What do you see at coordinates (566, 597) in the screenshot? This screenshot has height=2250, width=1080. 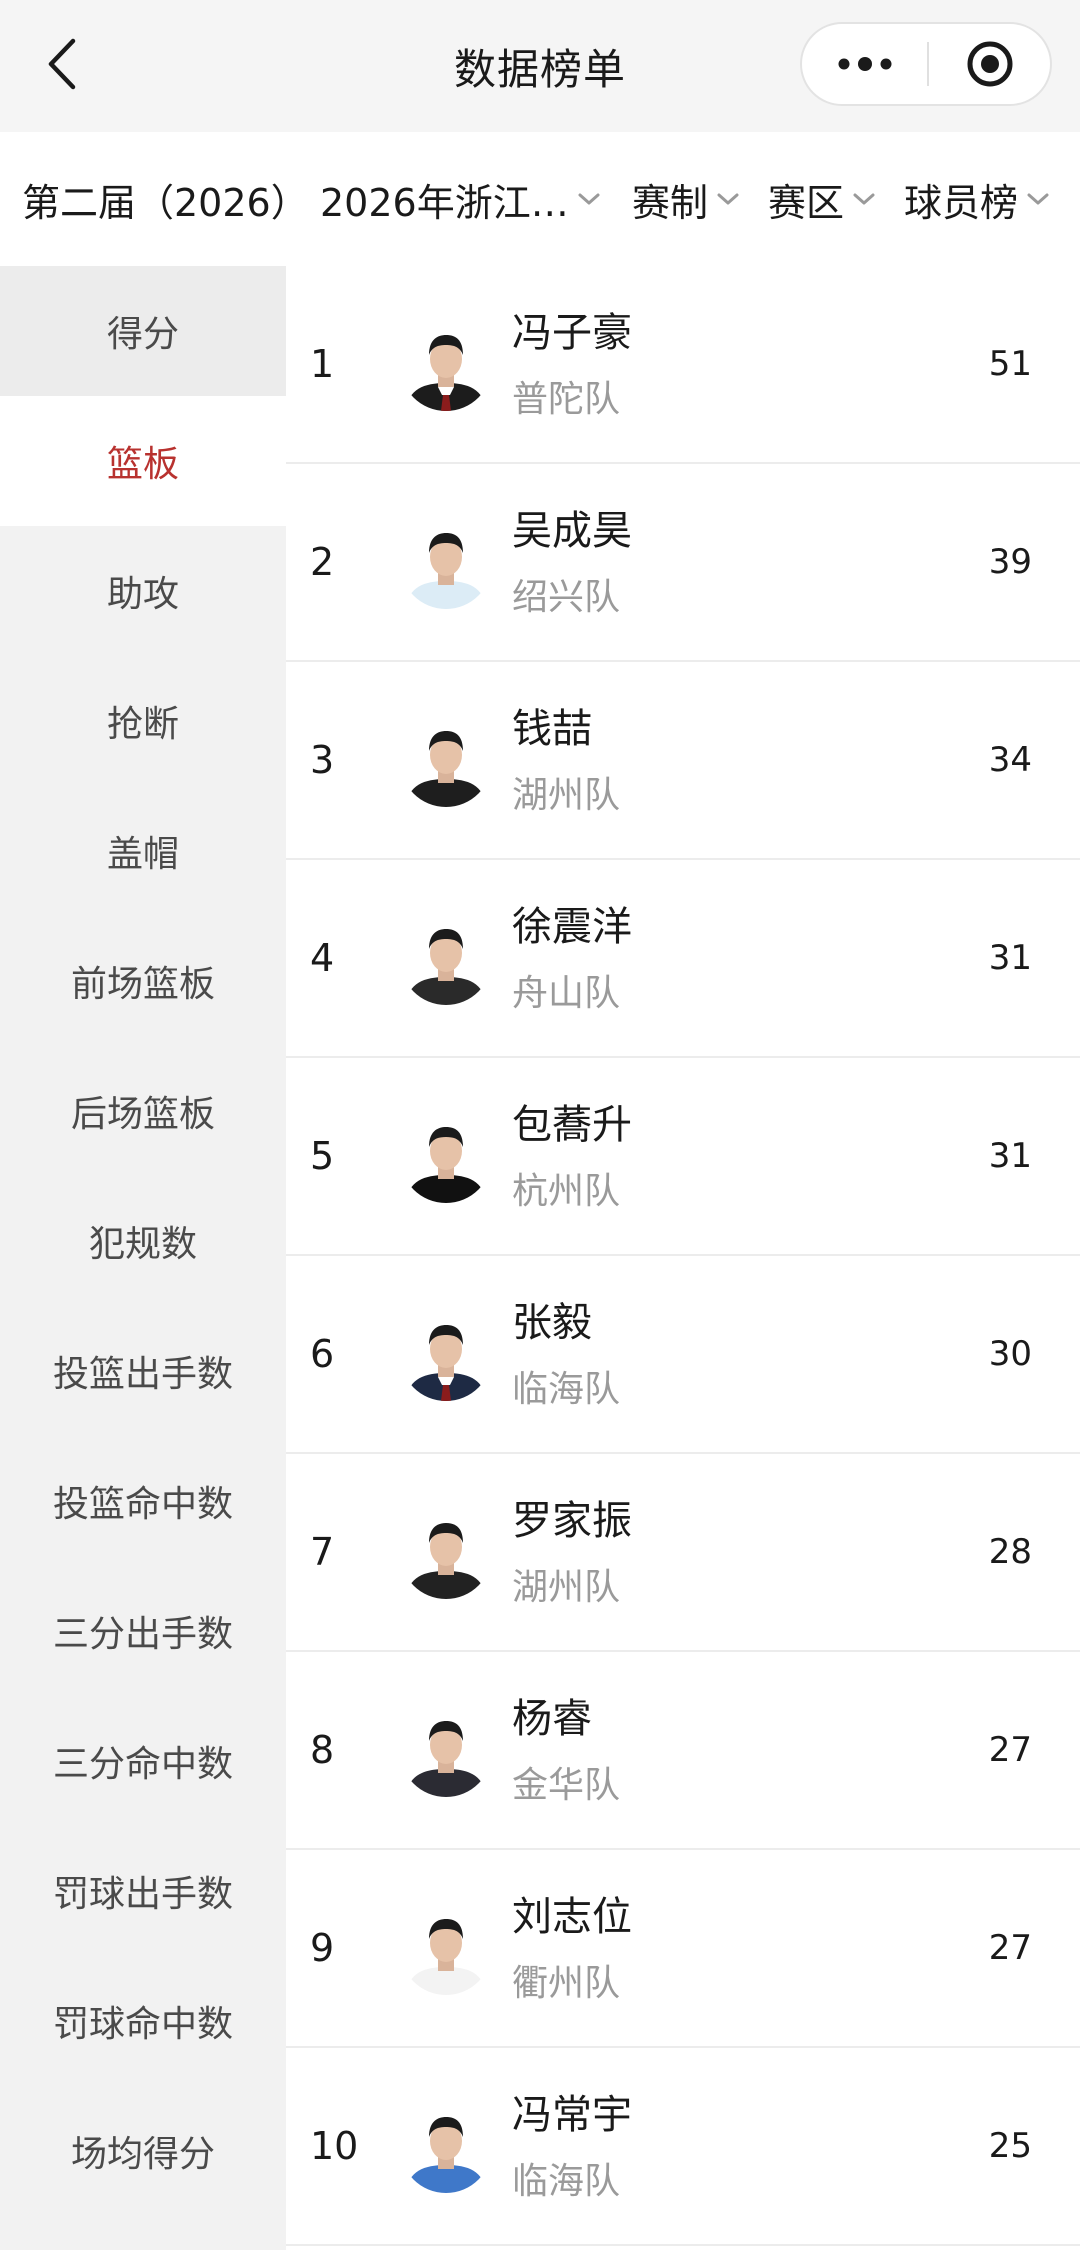 I see `team-name: 绍兴队` at bounding box center [566, 597].